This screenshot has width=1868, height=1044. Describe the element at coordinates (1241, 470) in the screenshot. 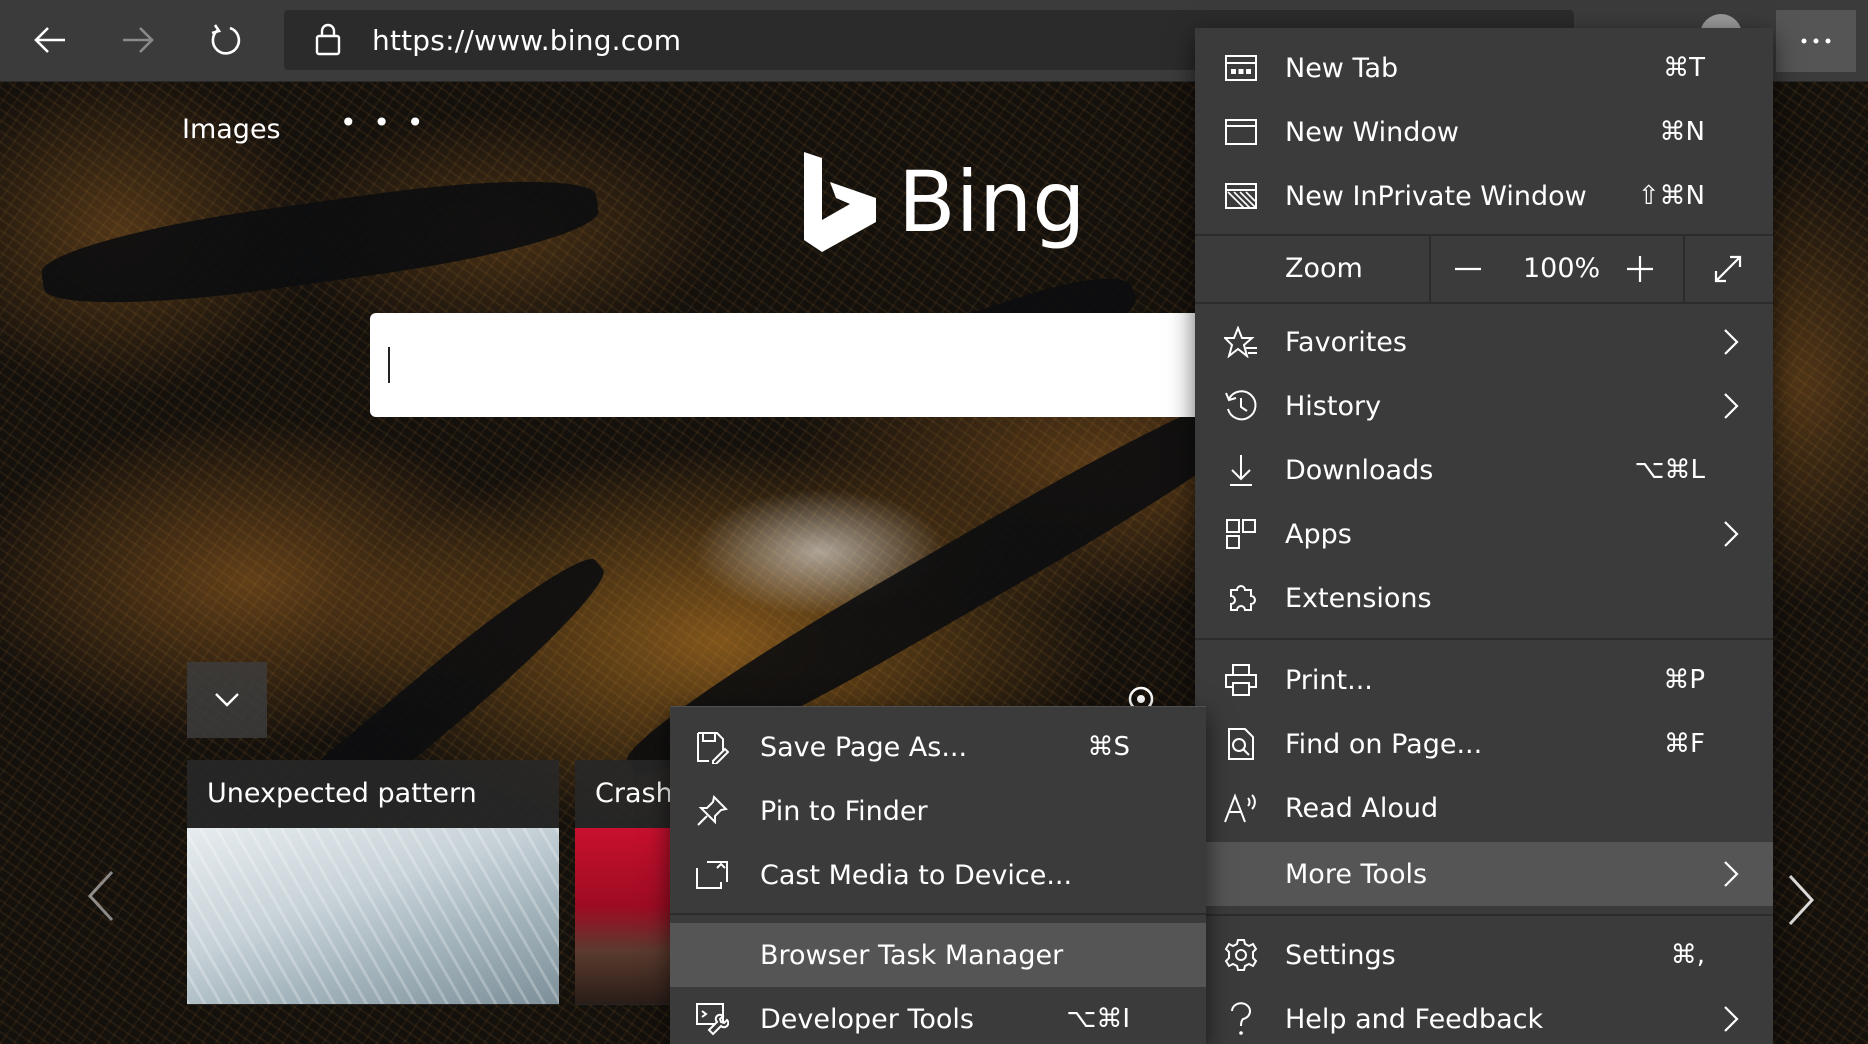

I see `download-icon` at that location.